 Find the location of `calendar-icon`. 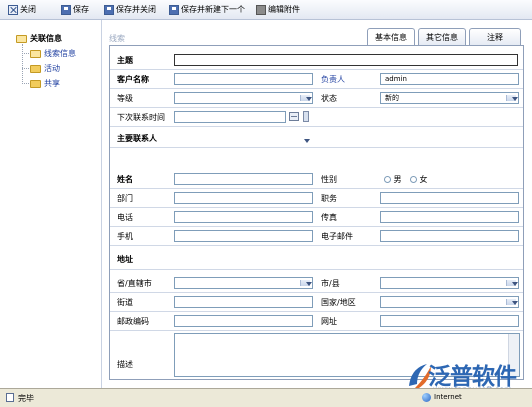

calendar-icon is located at coordinates (294, 116).